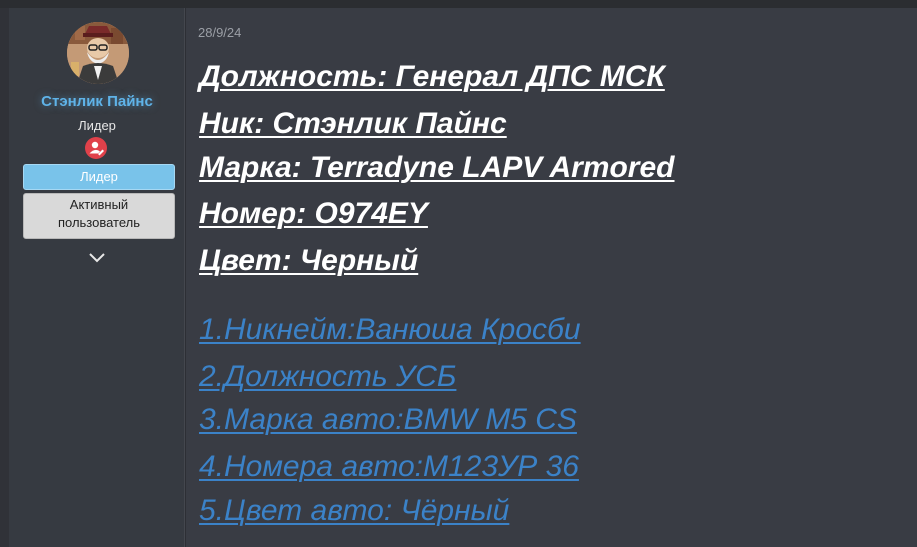  Describe the element at coordinates (97, 101) in the screenshot. I see `username-link: Стэнлик Пайнс` at that location.